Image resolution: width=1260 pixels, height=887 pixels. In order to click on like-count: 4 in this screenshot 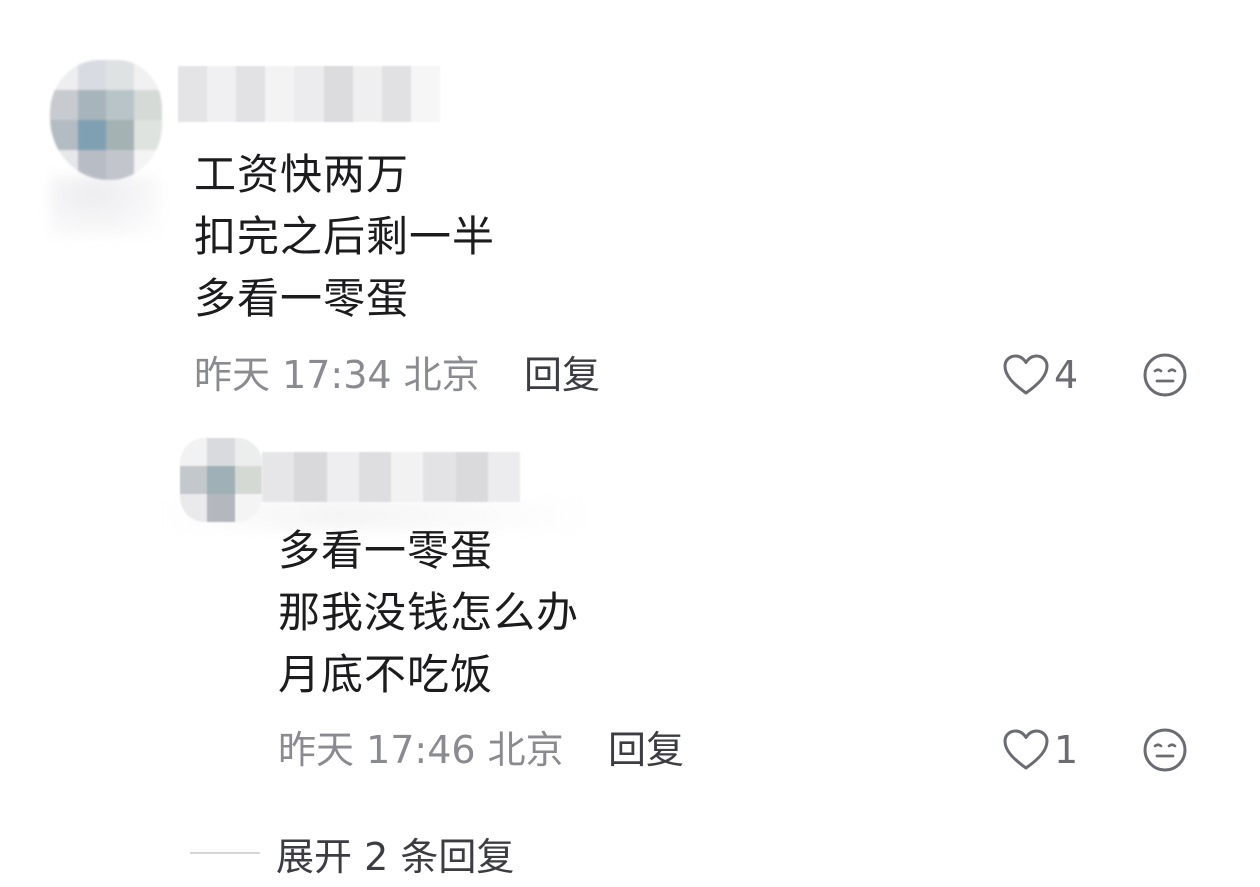, I will do `click(1066, 375)`.